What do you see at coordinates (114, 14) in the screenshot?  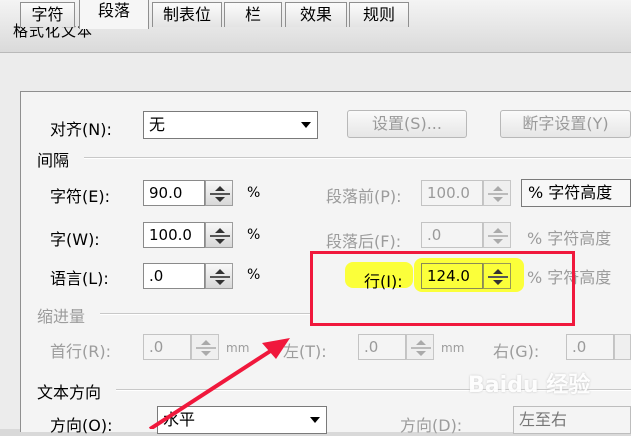 I see `tab-paragraph: 段落` at bounding box center [114, 14].